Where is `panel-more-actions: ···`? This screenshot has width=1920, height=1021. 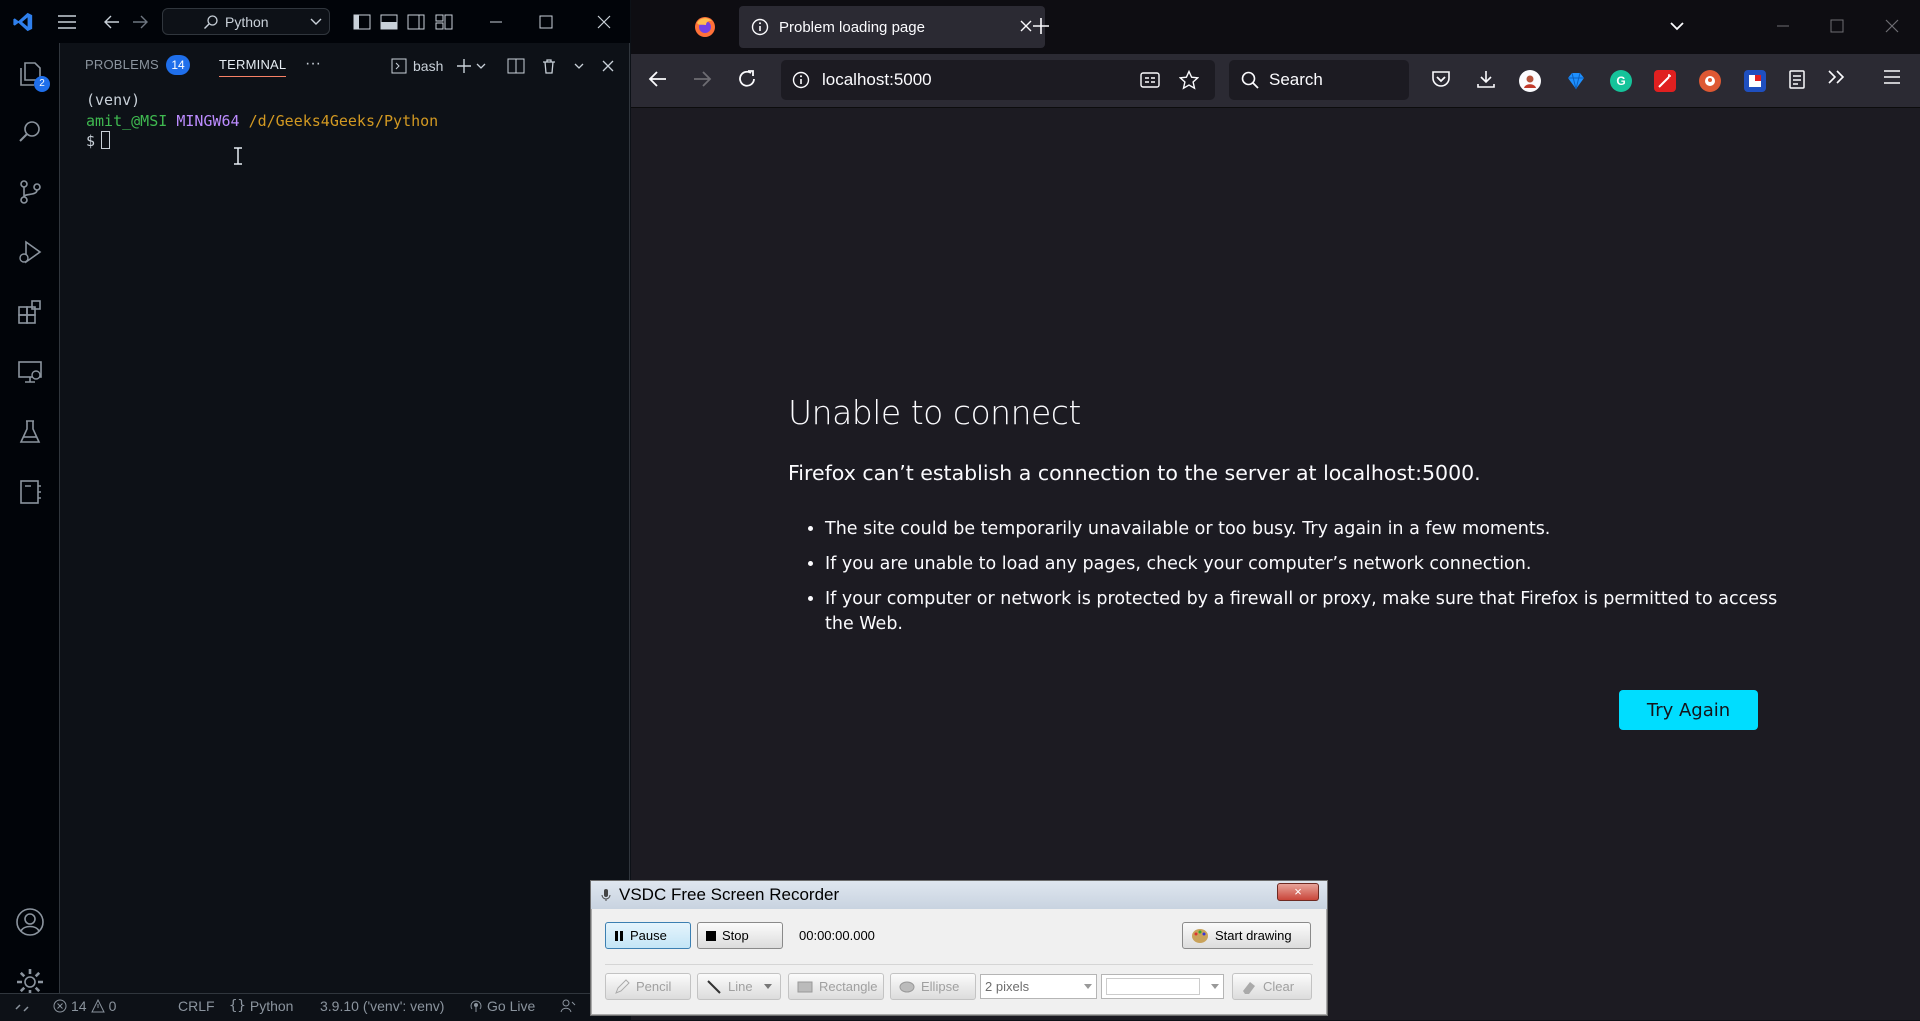 panel-more-actions: ··· is located at coordinates (313, 64).